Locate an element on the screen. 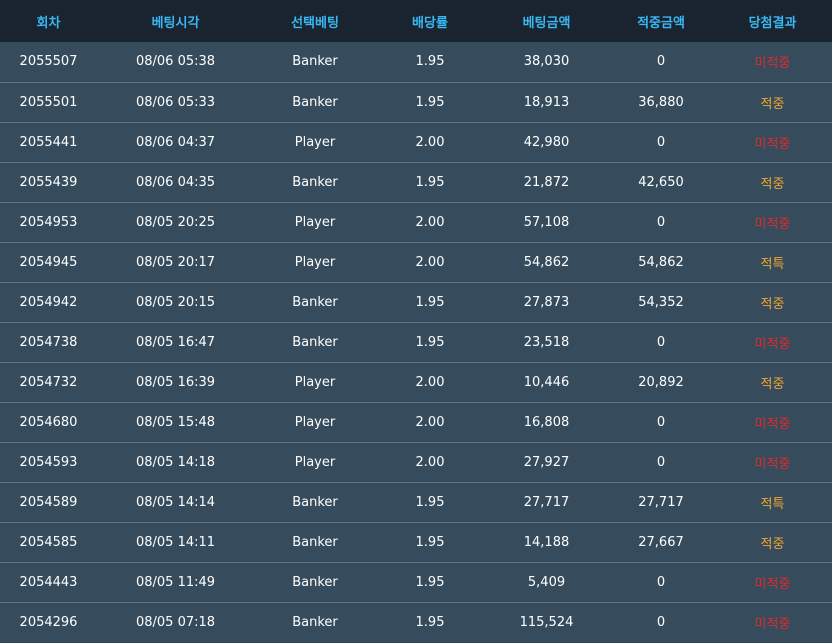  cell-win-amount: 27,667 is located at coordinates (661, 542).